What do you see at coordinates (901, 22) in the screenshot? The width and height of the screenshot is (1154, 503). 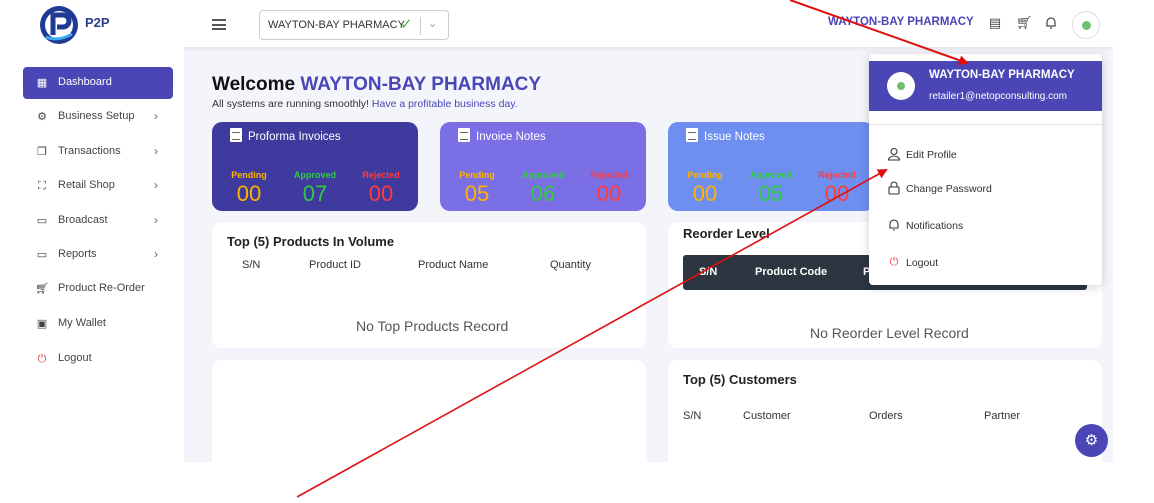 I see `header-store-name: WAYTON-BAY PHARMACY` at bounding box center [901, 22].